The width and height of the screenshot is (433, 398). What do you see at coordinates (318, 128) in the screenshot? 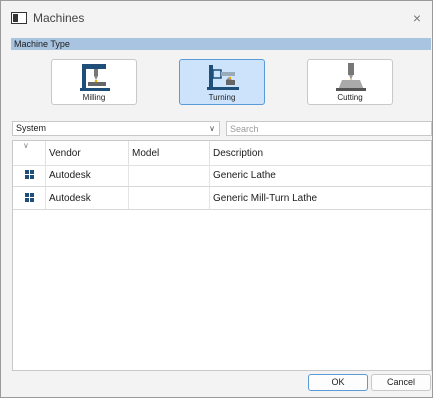
I see `search-input` at bounding box center [318, 128].